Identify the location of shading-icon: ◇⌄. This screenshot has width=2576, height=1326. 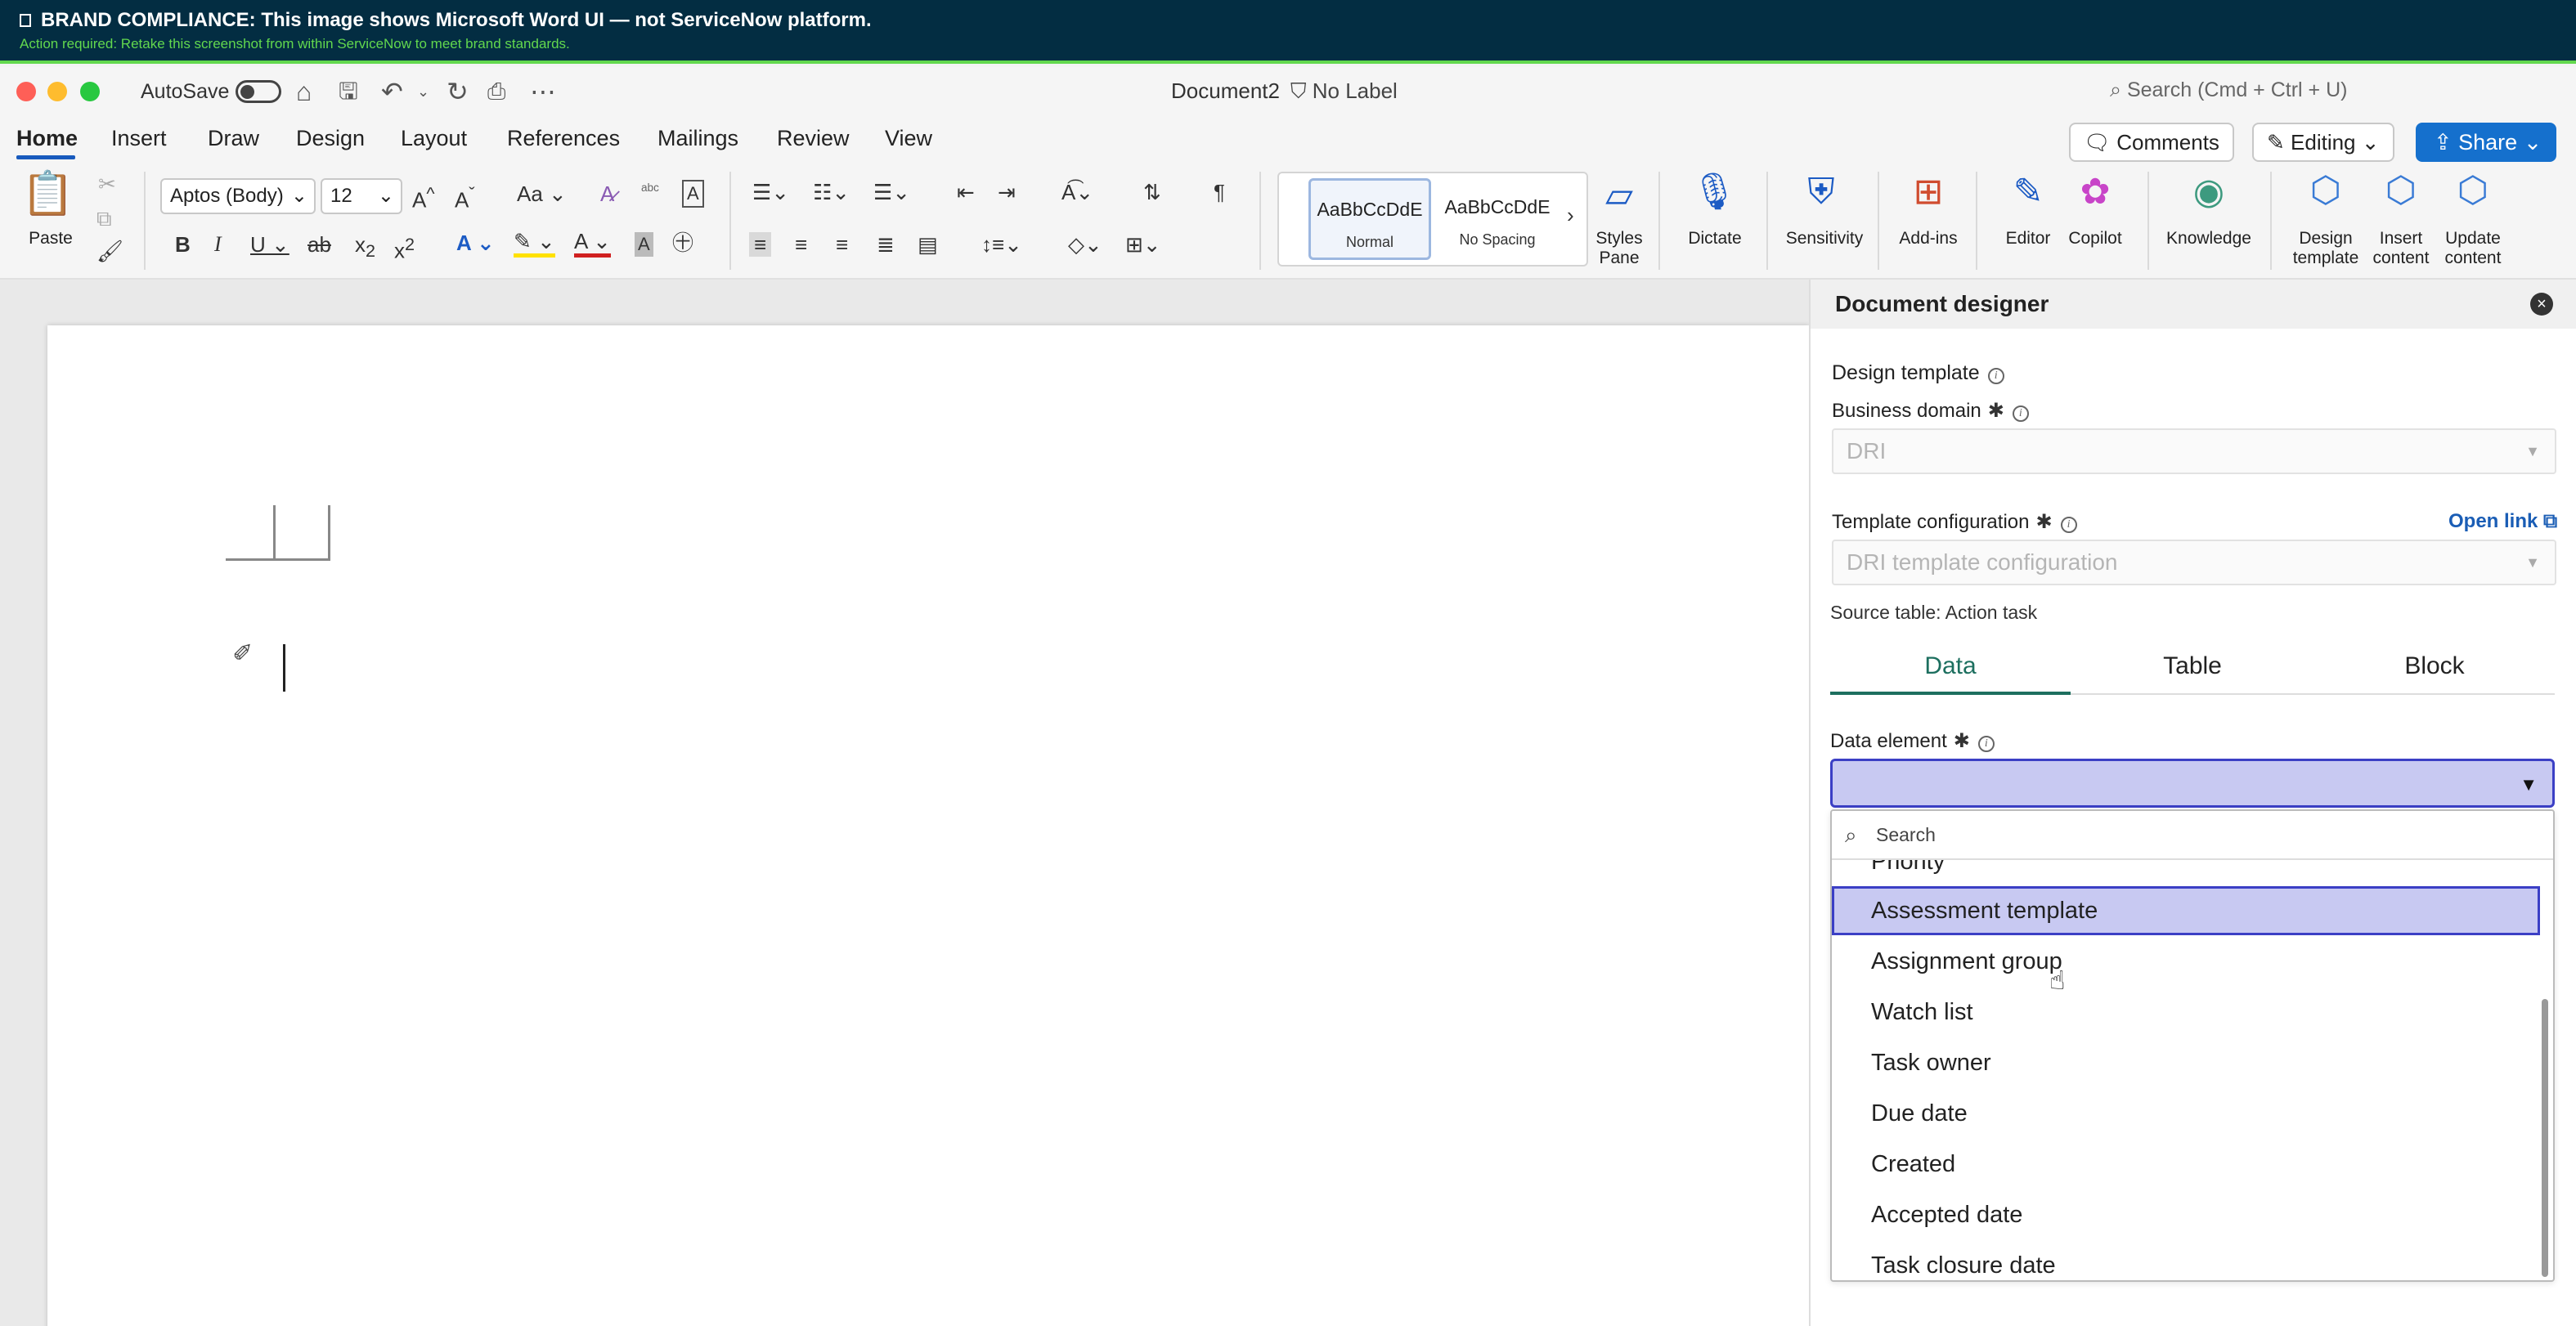
(1085, 244).